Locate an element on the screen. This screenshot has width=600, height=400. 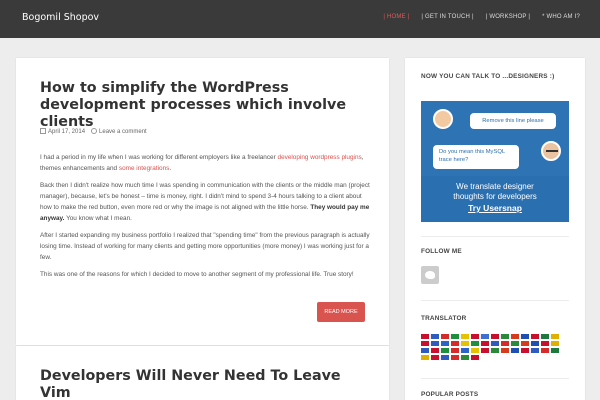
twitter-button is located at coordinates (430, 275).